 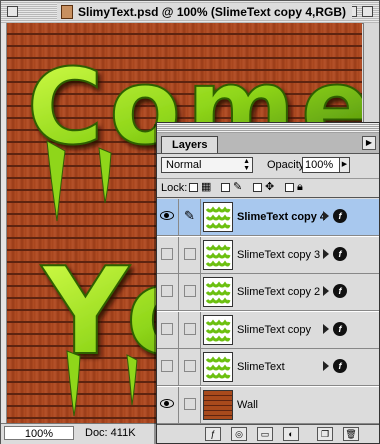 What do you see at coordinates (239, 434) in the screenshot?
I see `mask-icon: ◎` at bounding box center [239, 434].